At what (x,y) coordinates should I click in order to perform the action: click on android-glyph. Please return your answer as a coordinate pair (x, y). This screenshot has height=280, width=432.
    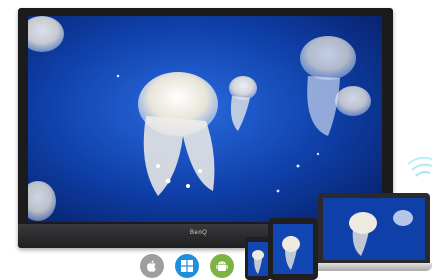
    Looking at the image, I should click on (222, 266).